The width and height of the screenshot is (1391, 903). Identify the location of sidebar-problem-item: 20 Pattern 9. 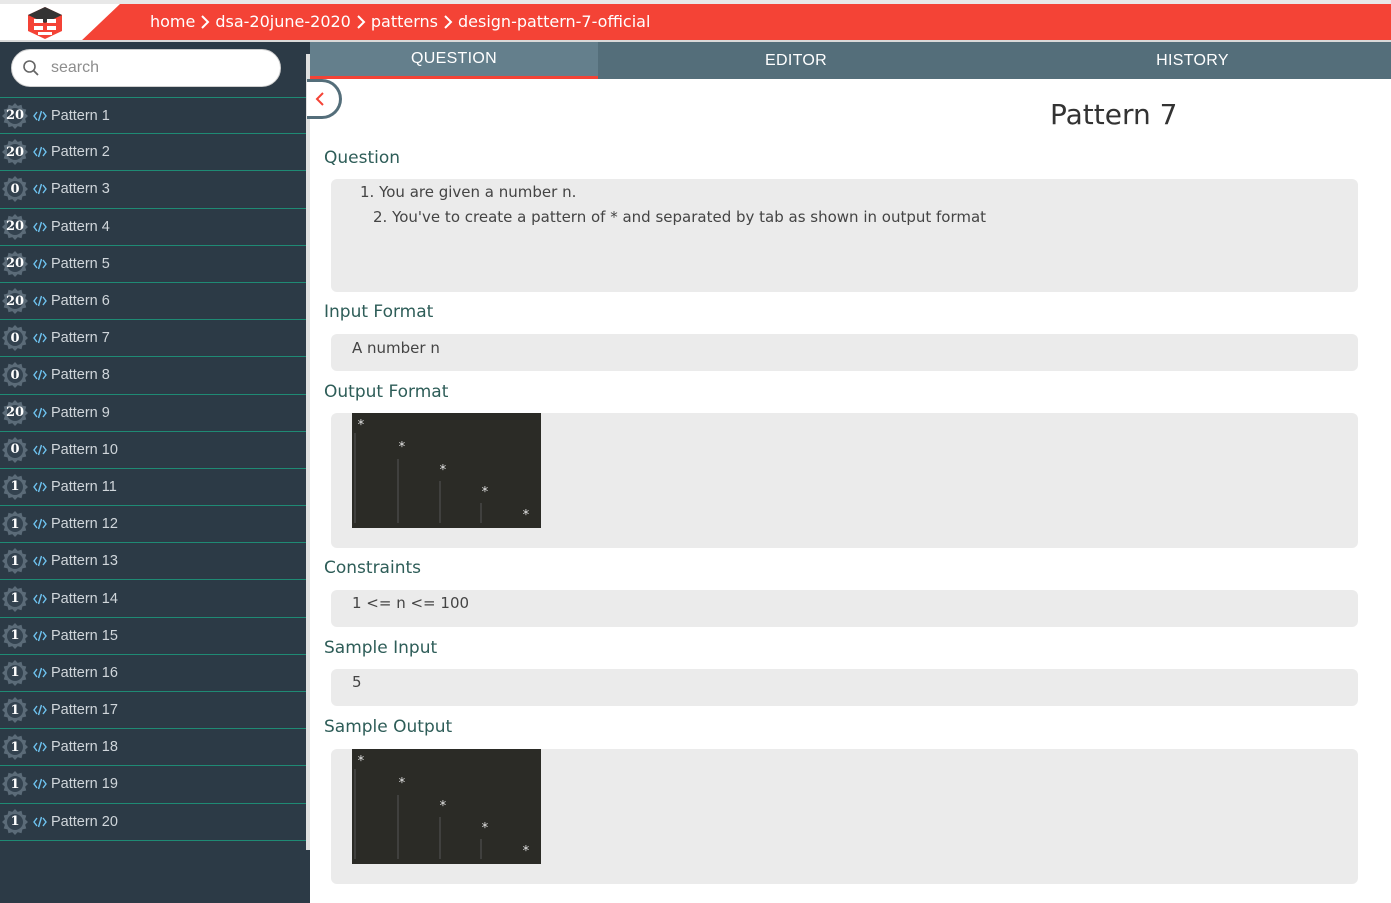
(153, 413).